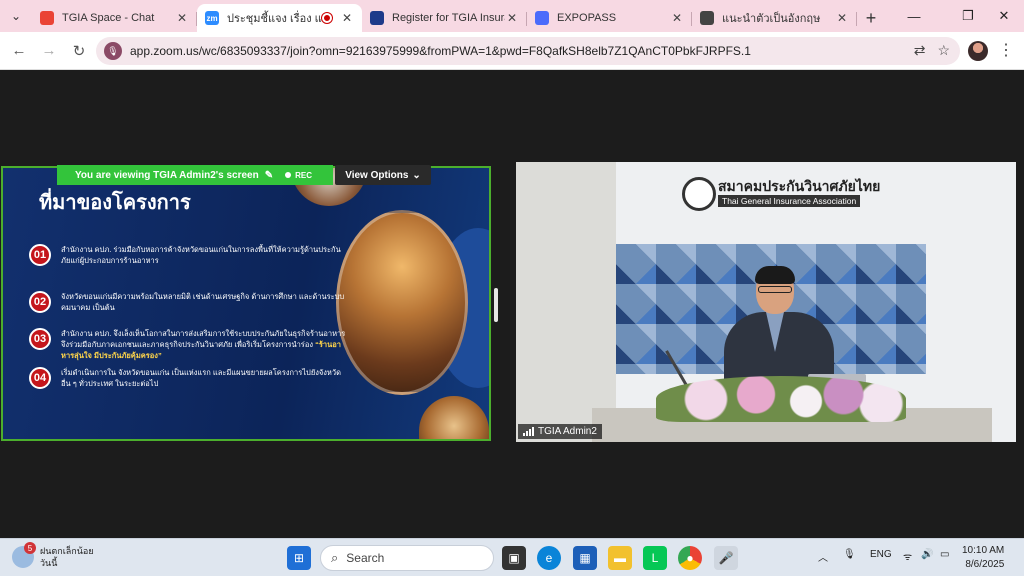 Image resolution: width=1024 pixels, height=576 pixels. What do you see at coordinates (944, 554) in the screenshot?
I see `battery-icon: ▭` at bounding box center [944, 554].